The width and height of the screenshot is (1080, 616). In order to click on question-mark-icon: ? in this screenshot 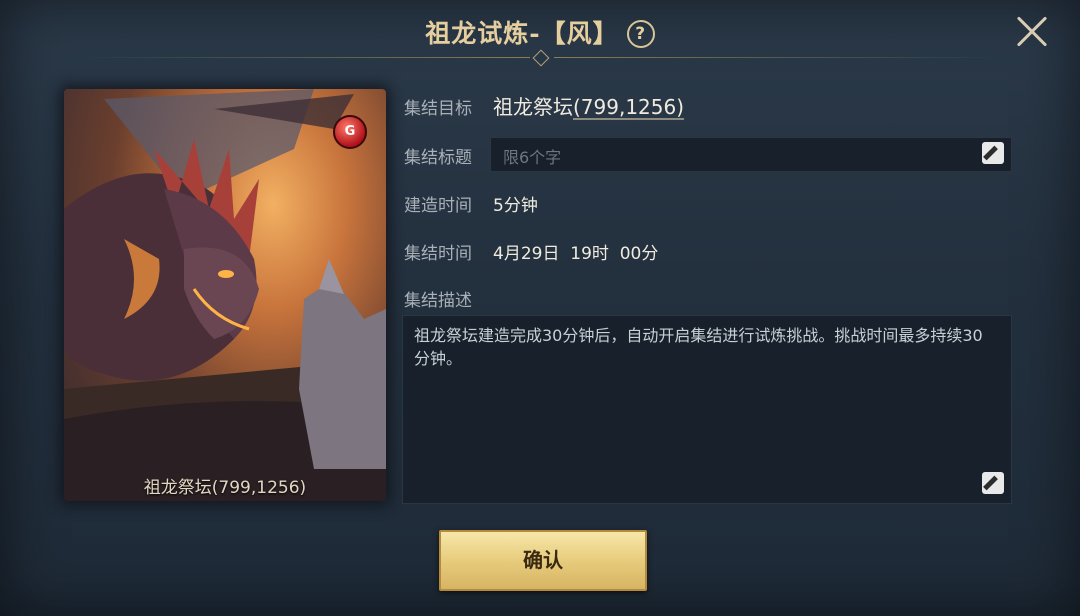, I will do `click(640, 34)`.